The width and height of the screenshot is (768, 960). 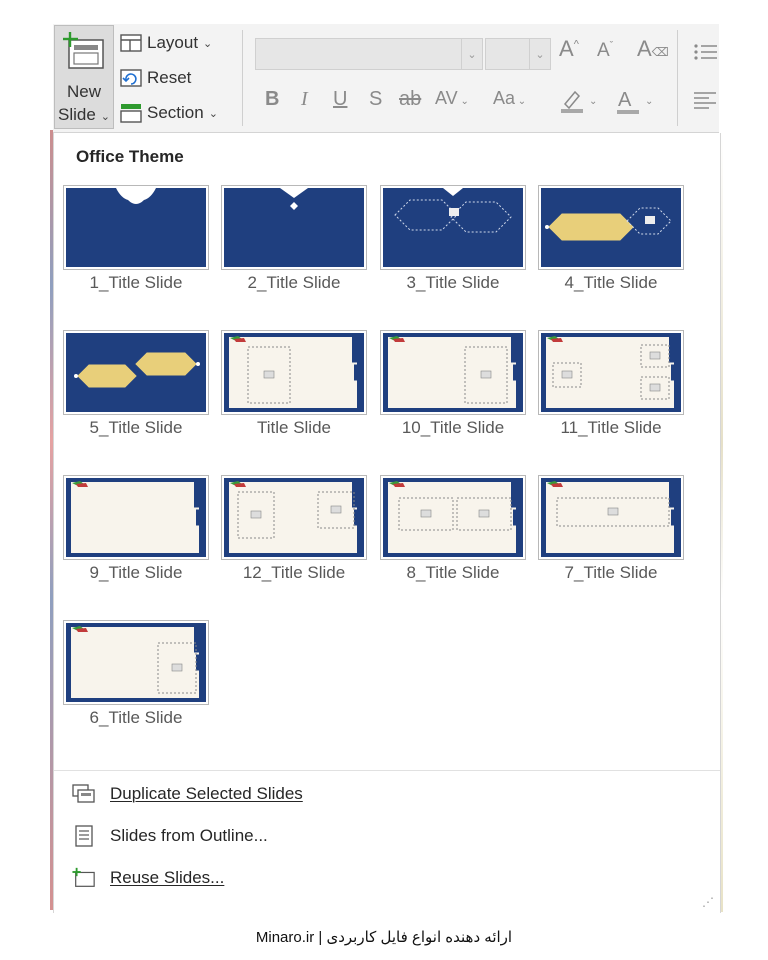 I want to click on change-case-icon: Aa ⌄, so click(x=509, y=98).